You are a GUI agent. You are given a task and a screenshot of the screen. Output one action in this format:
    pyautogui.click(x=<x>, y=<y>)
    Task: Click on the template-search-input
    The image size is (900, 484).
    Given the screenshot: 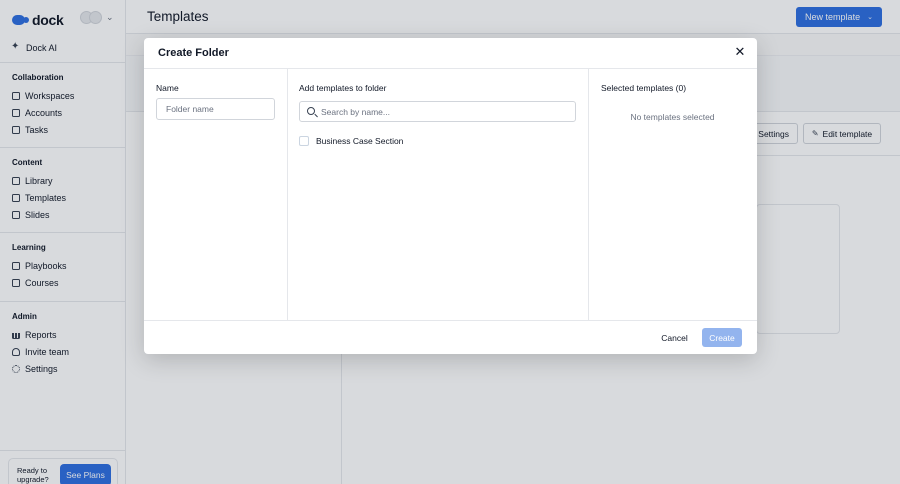 What is the action you would take?
    pyautogui.click(x=446, y=111)
    